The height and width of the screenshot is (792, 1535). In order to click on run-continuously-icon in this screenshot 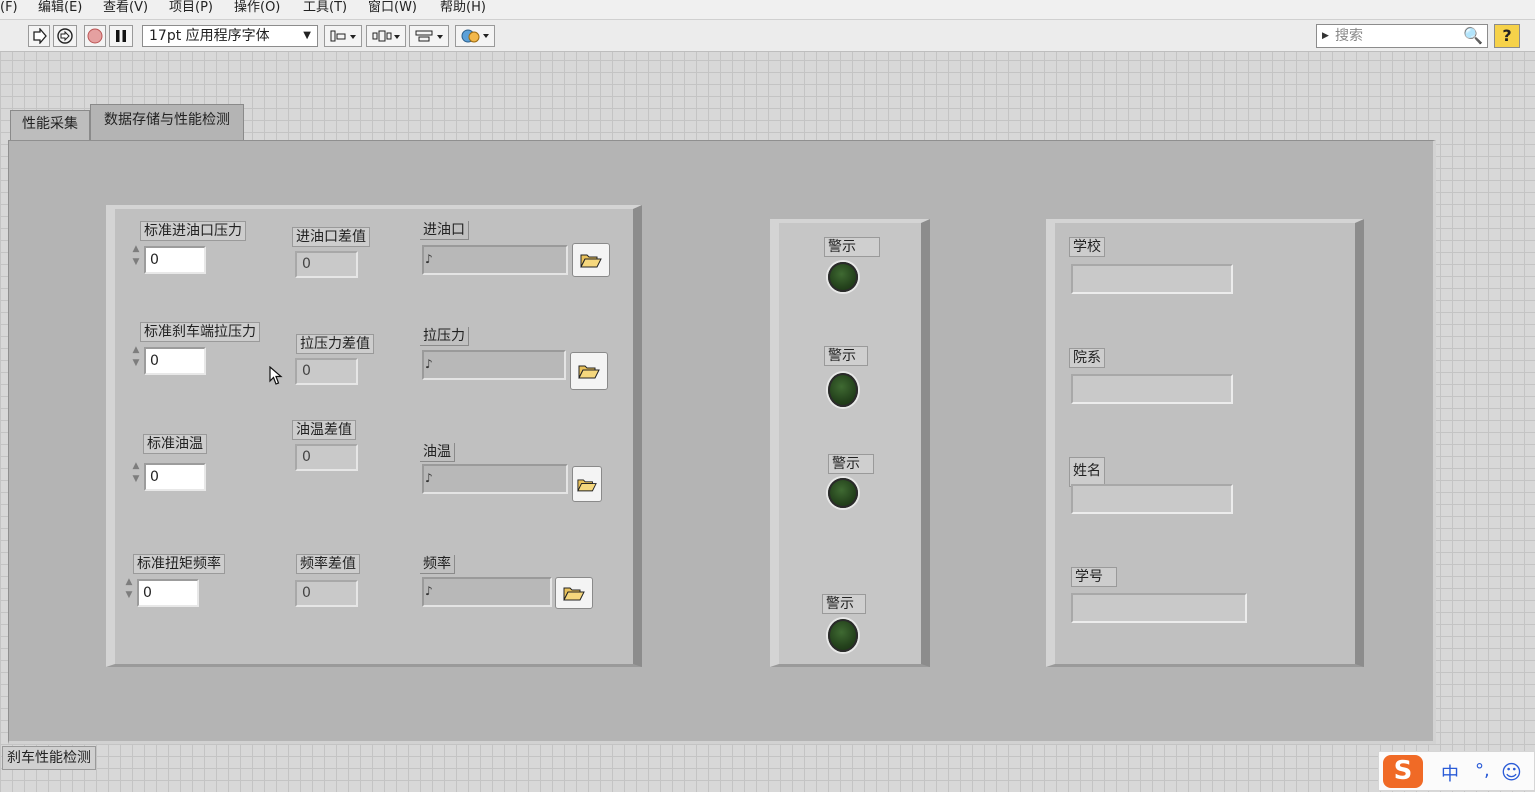, I will do `click(65, 36)`.